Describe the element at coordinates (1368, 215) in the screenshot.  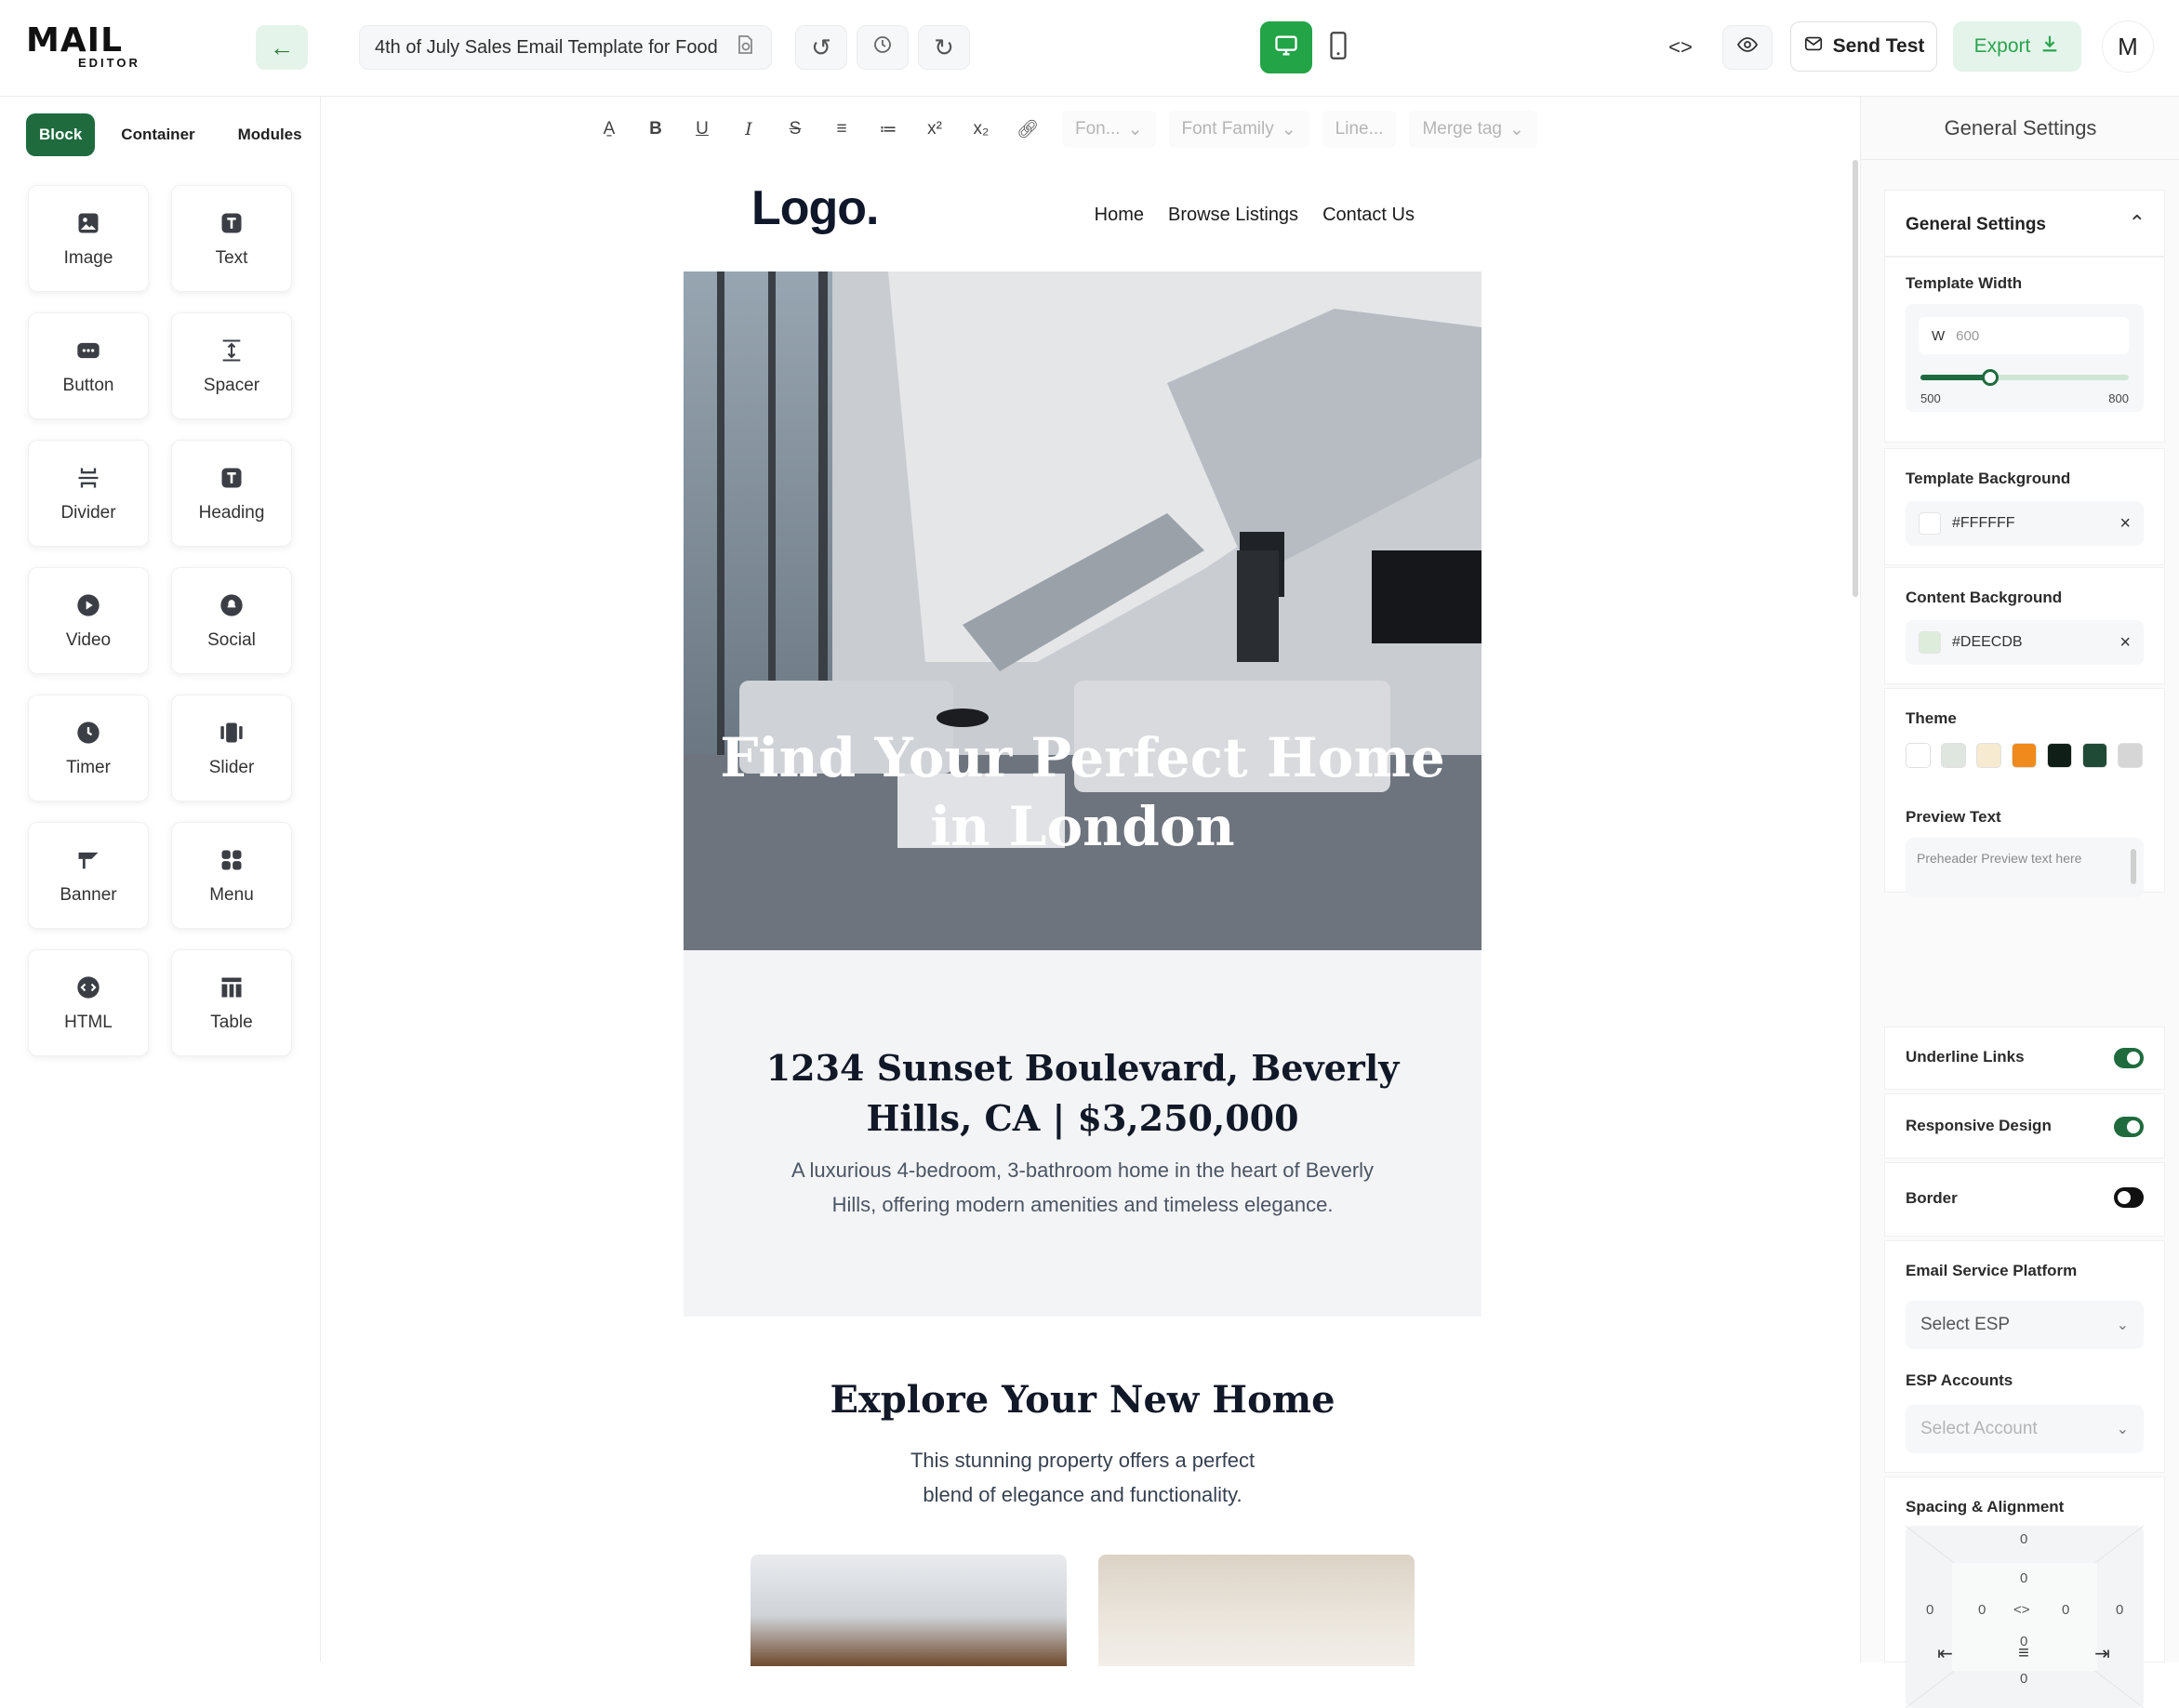
I see `nav-contact-us: Contact Us` at that location.